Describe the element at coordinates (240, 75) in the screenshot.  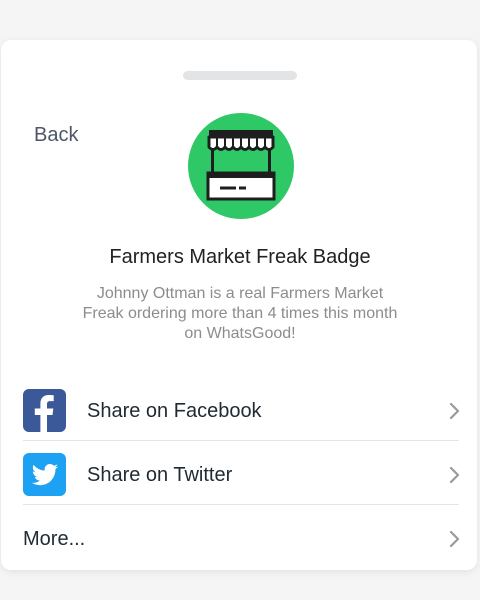
I see `drag-handle` at that location.